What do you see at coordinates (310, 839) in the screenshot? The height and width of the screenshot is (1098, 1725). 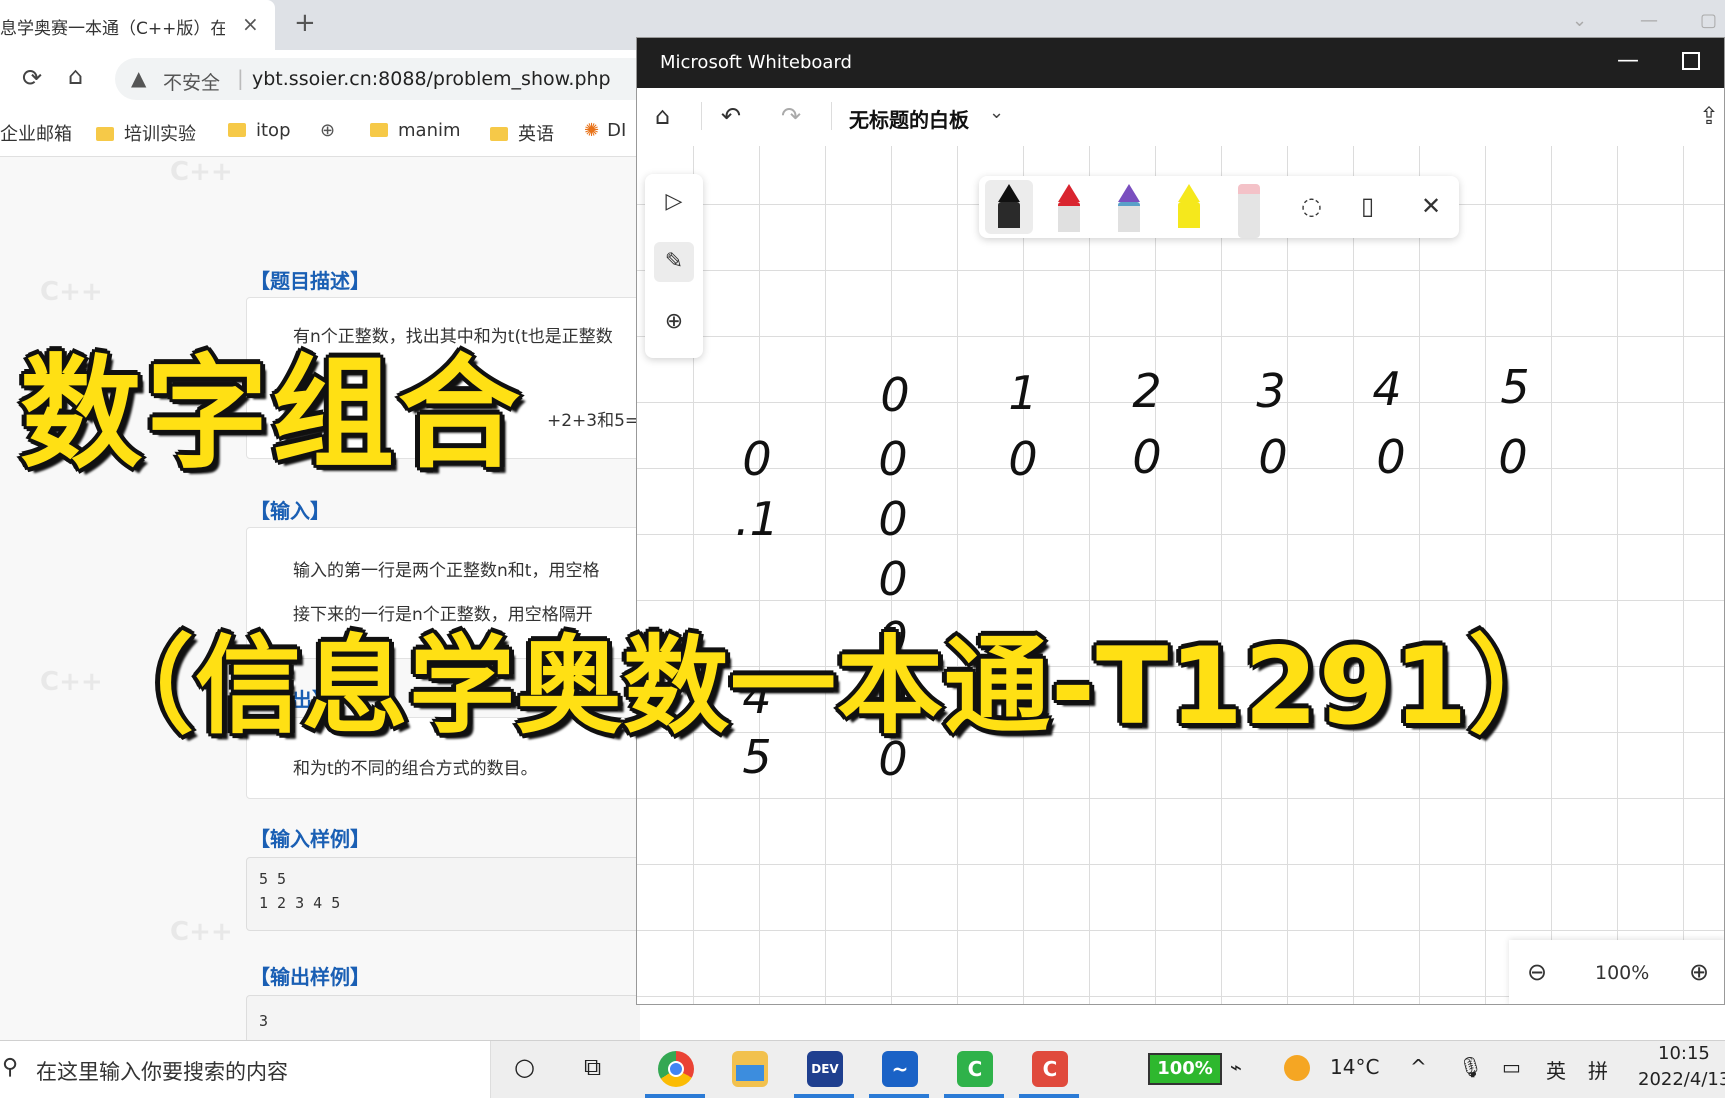 I see `sample-input-title: 【输入样例】` at bounding box center [310, 839].